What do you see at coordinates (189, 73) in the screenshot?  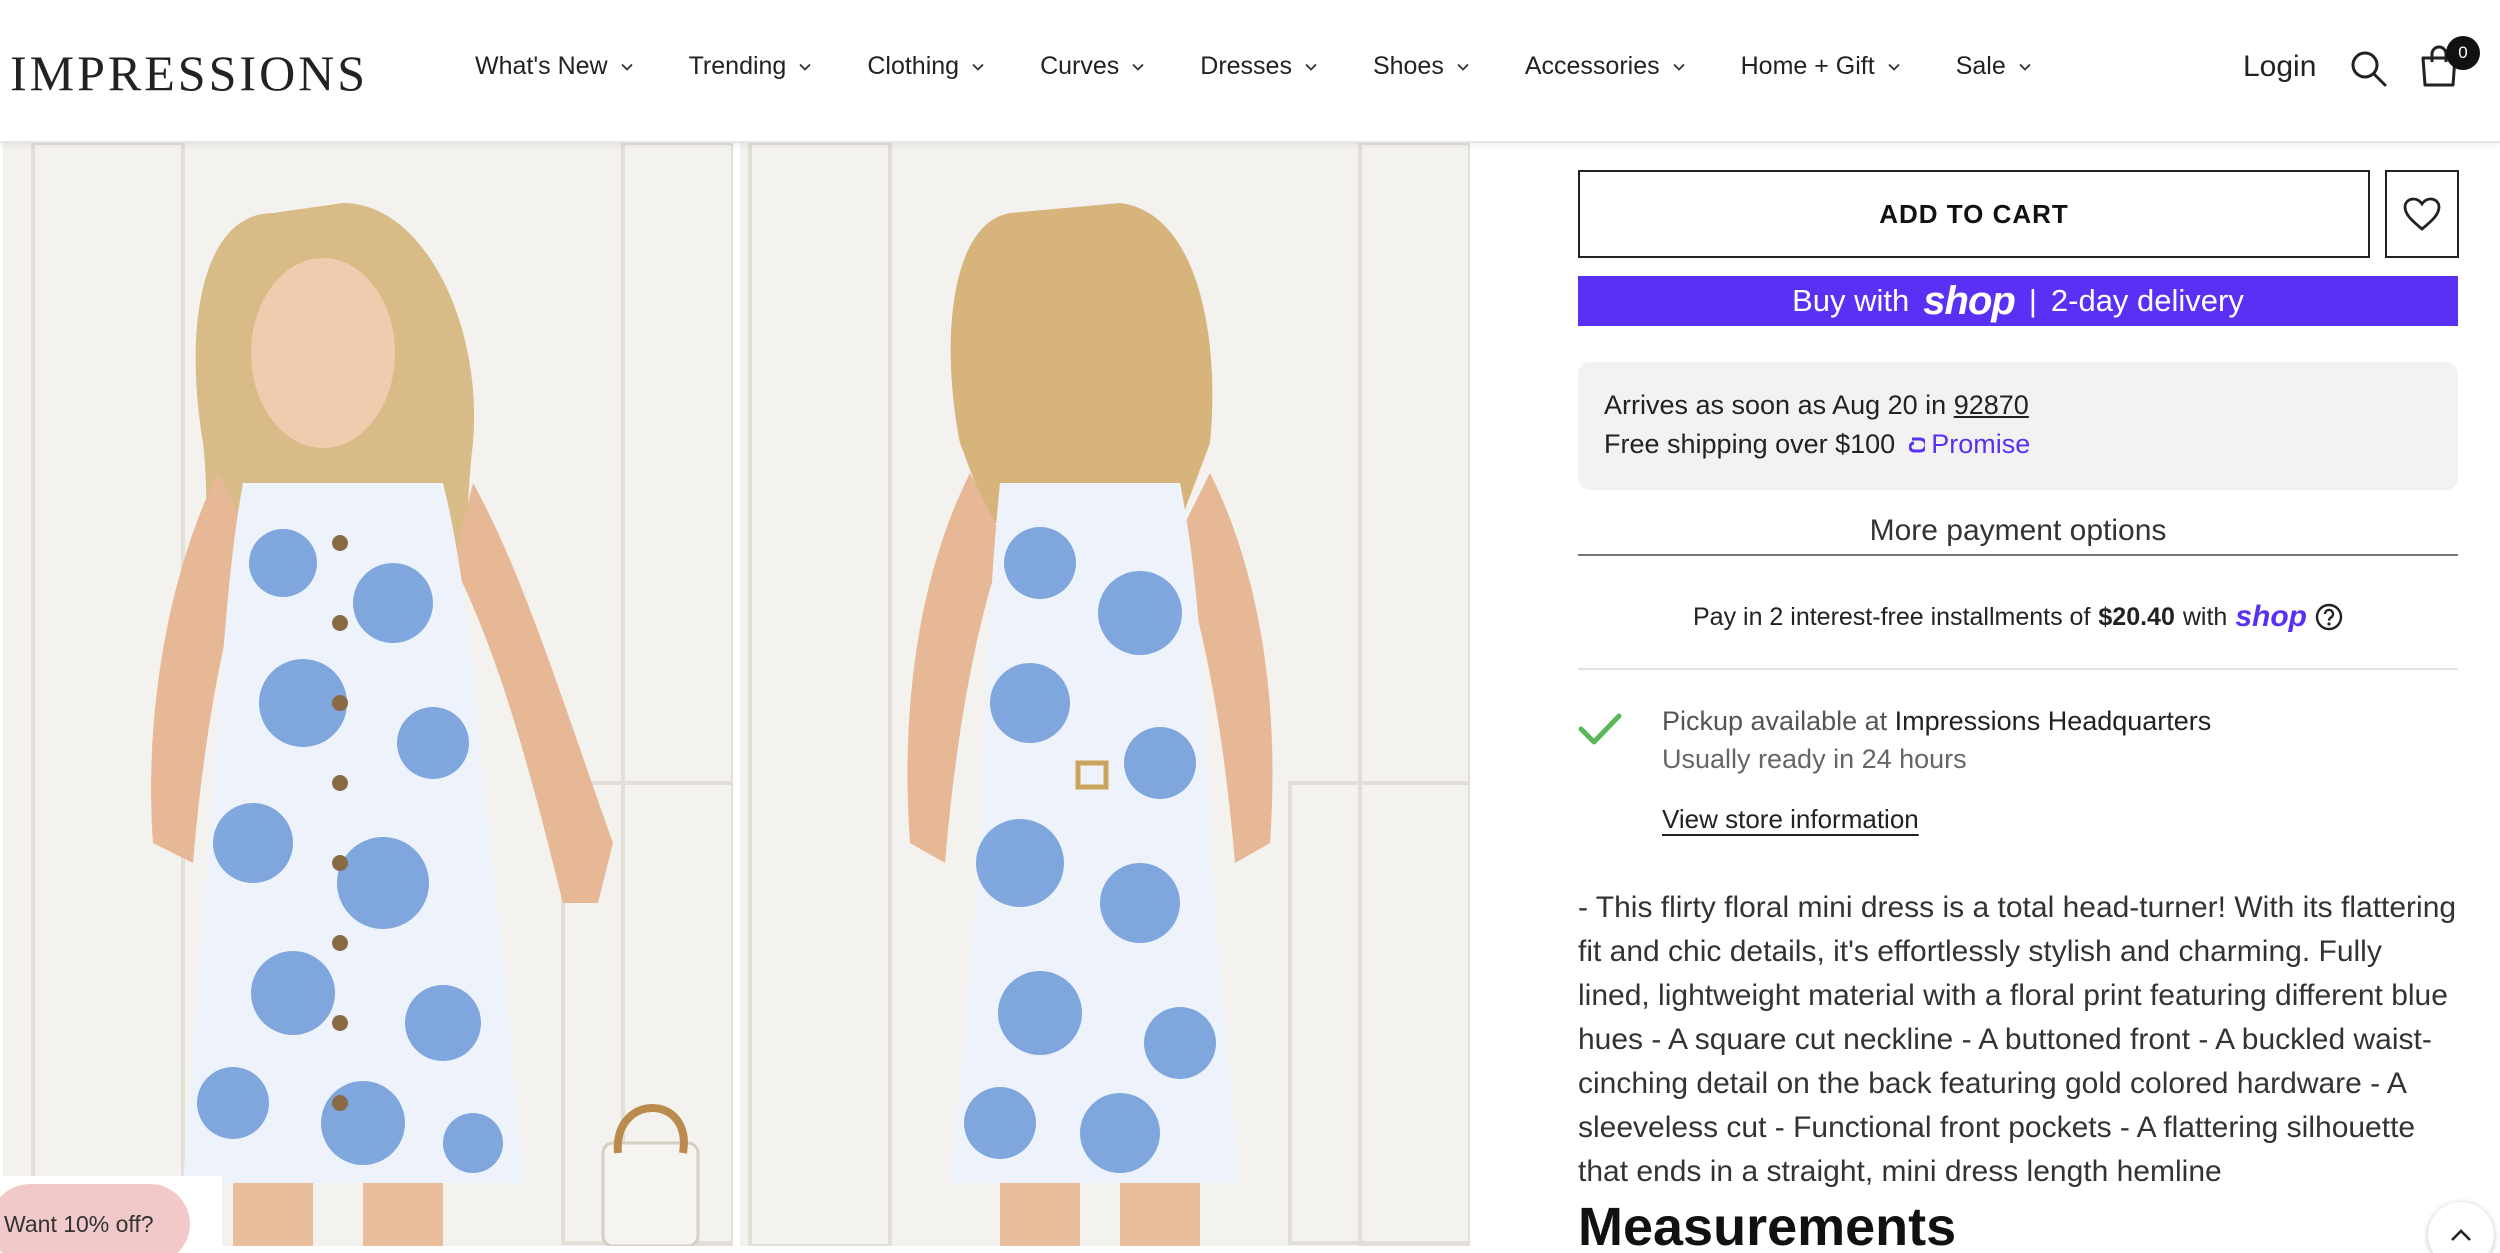 I see `brand-logo: IMPRESSIONS` at bounding box center [189, 73].